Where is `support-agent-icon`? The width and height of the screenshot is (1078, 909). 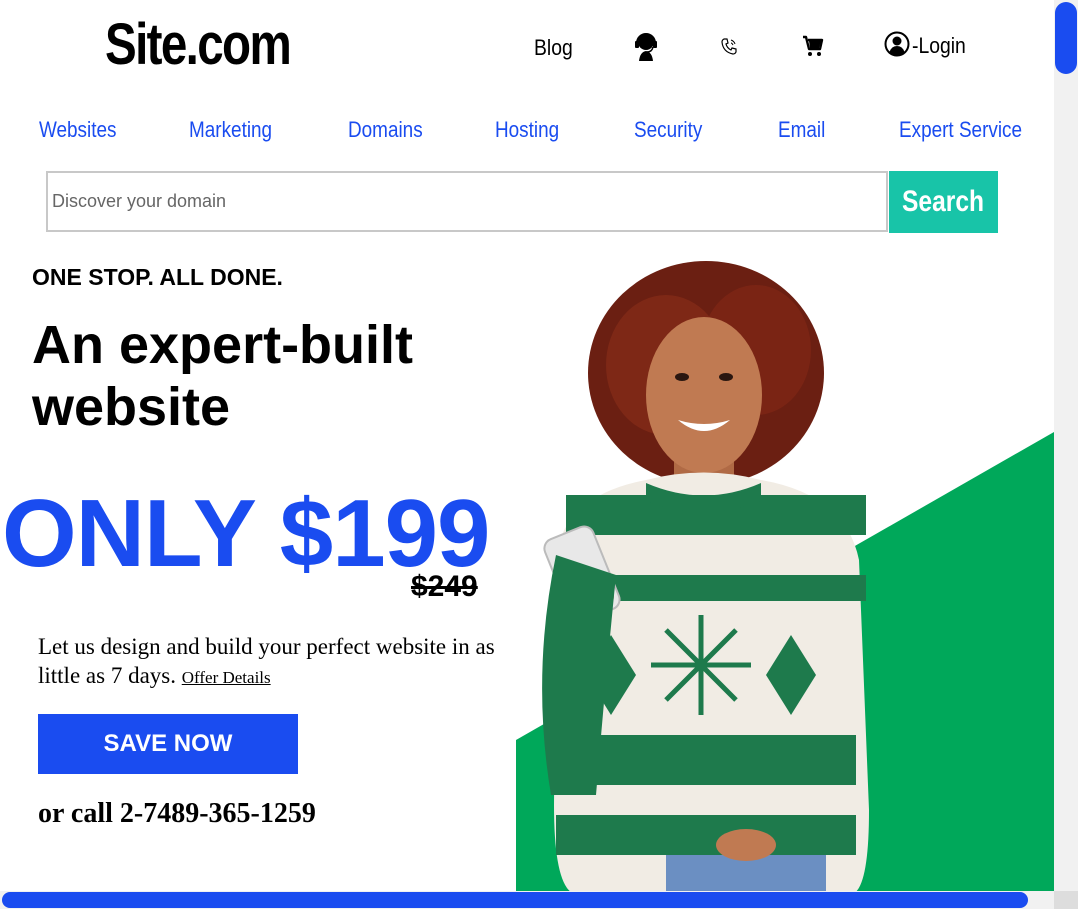 support-agent-icon is located at coordinates (646, 46).